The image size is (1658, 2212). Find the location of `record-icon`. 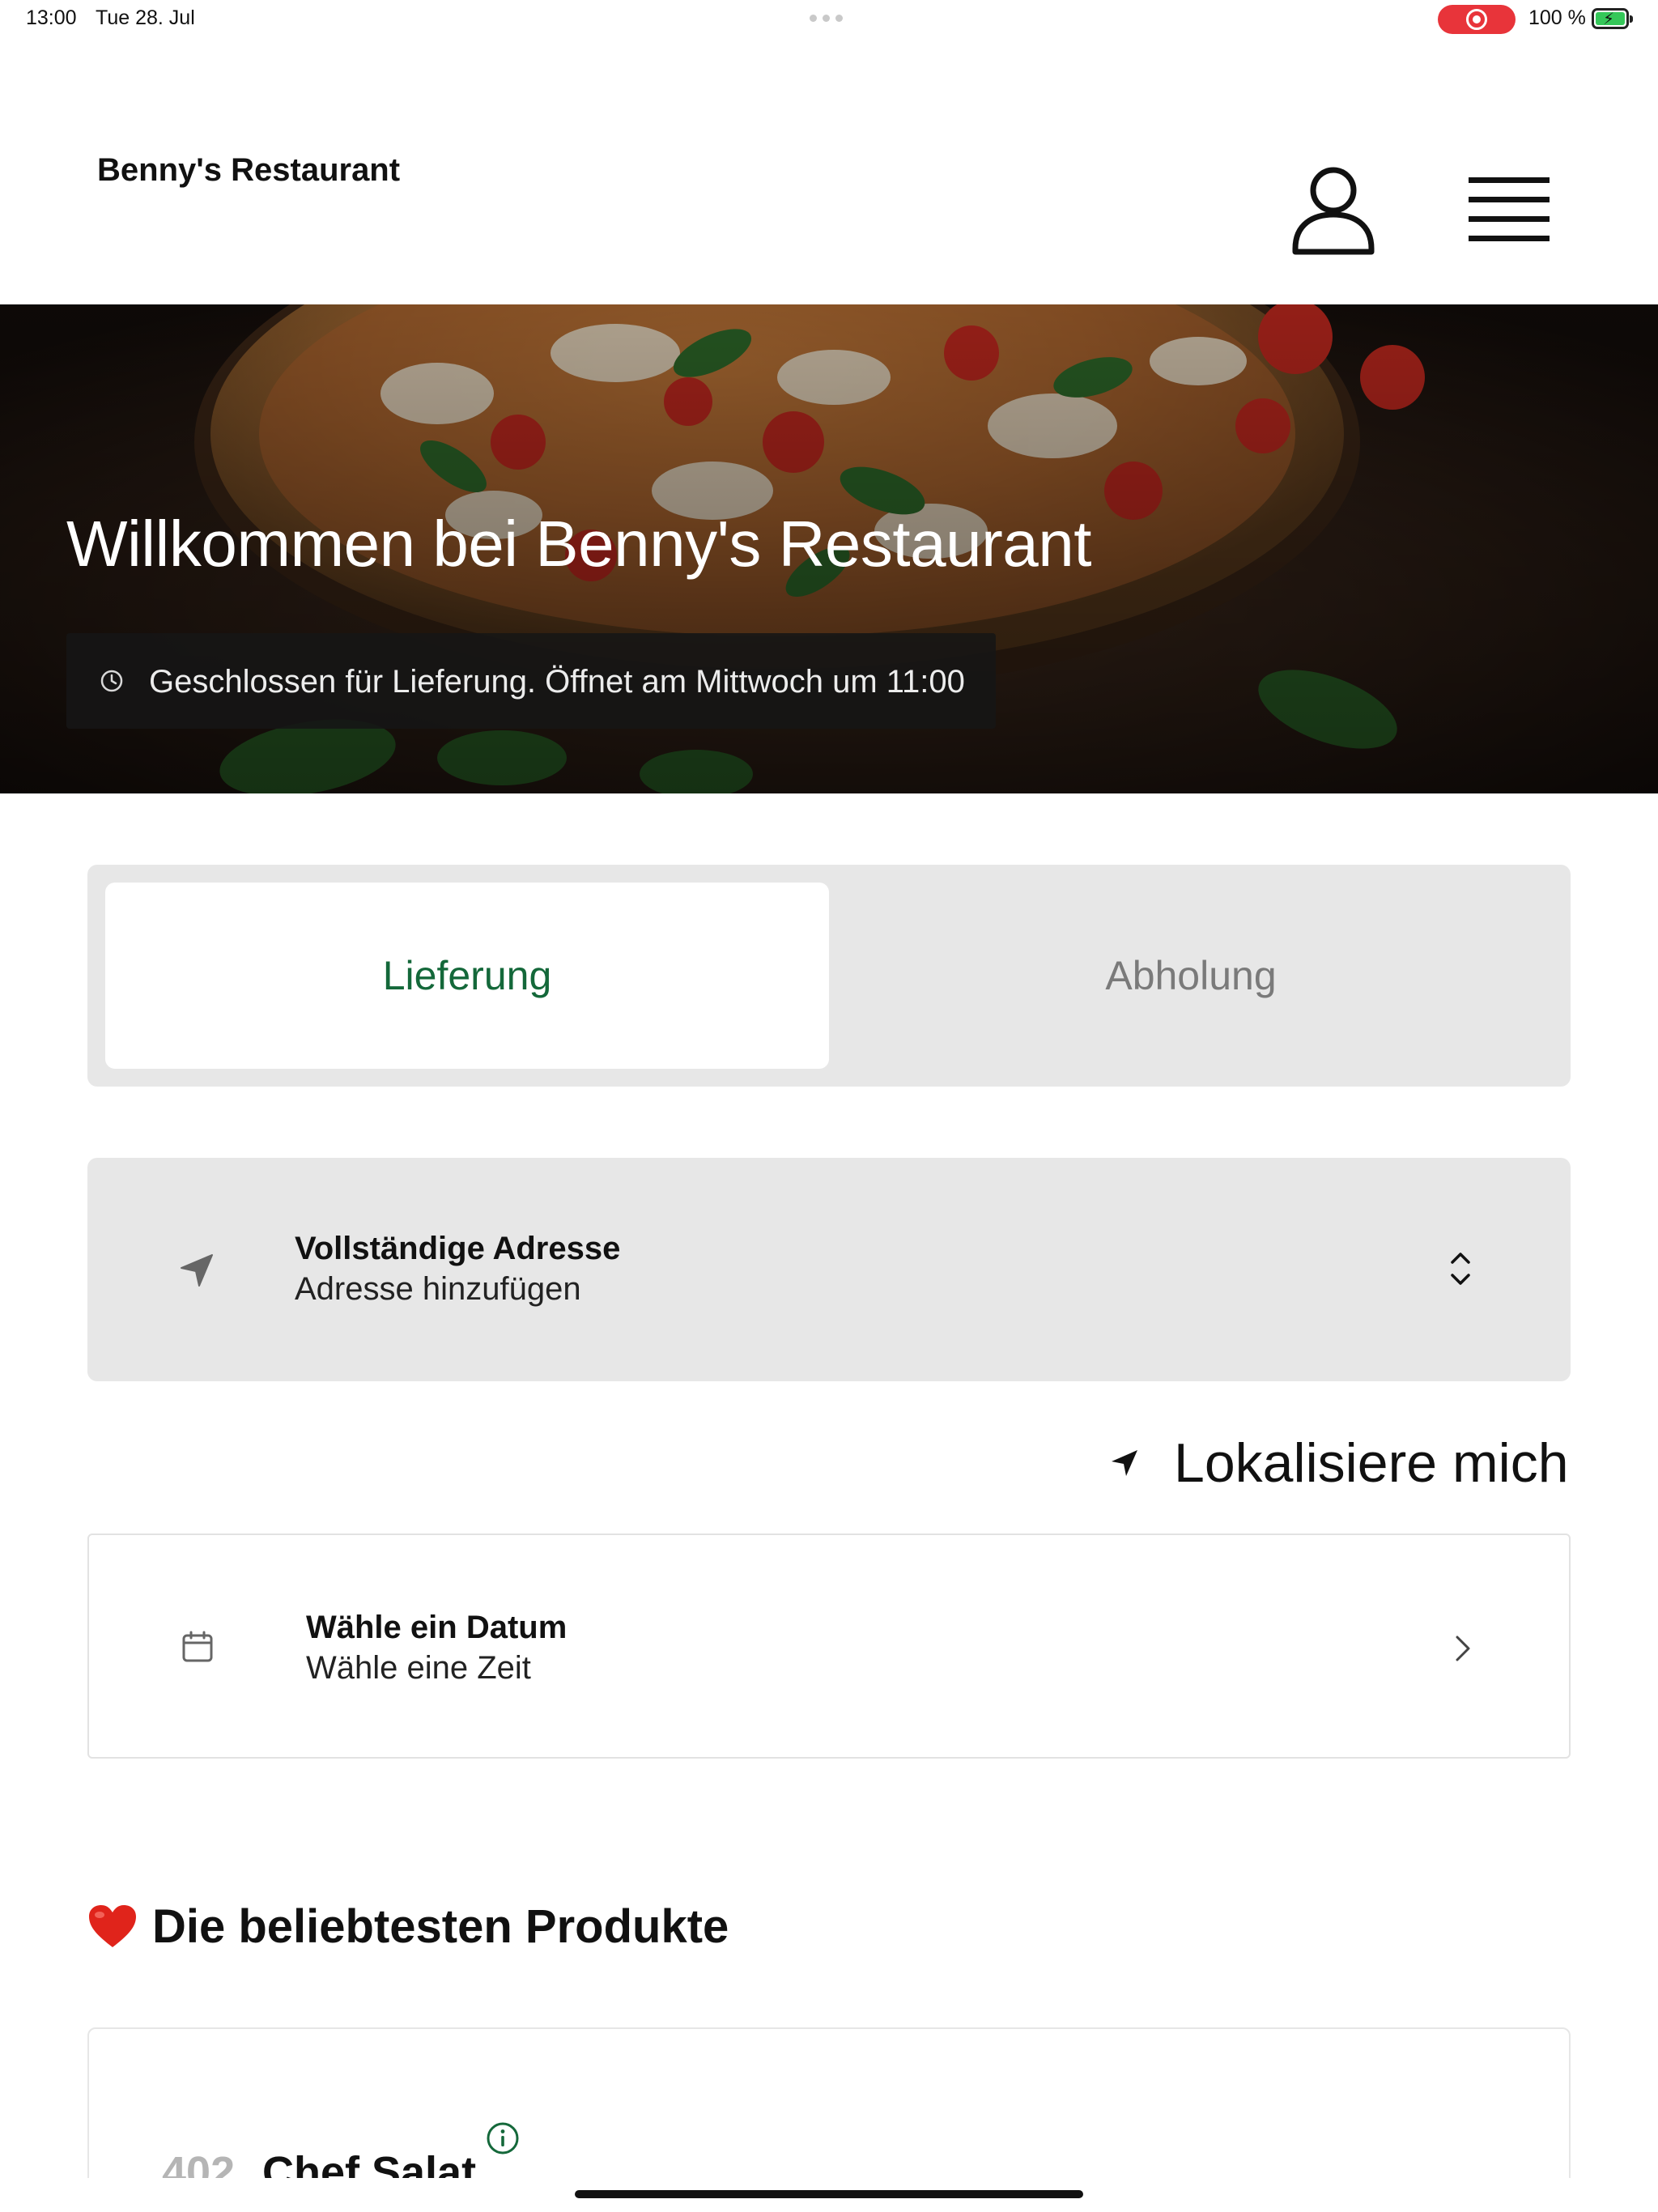

record-icon is located at coordinates (1476, 19).